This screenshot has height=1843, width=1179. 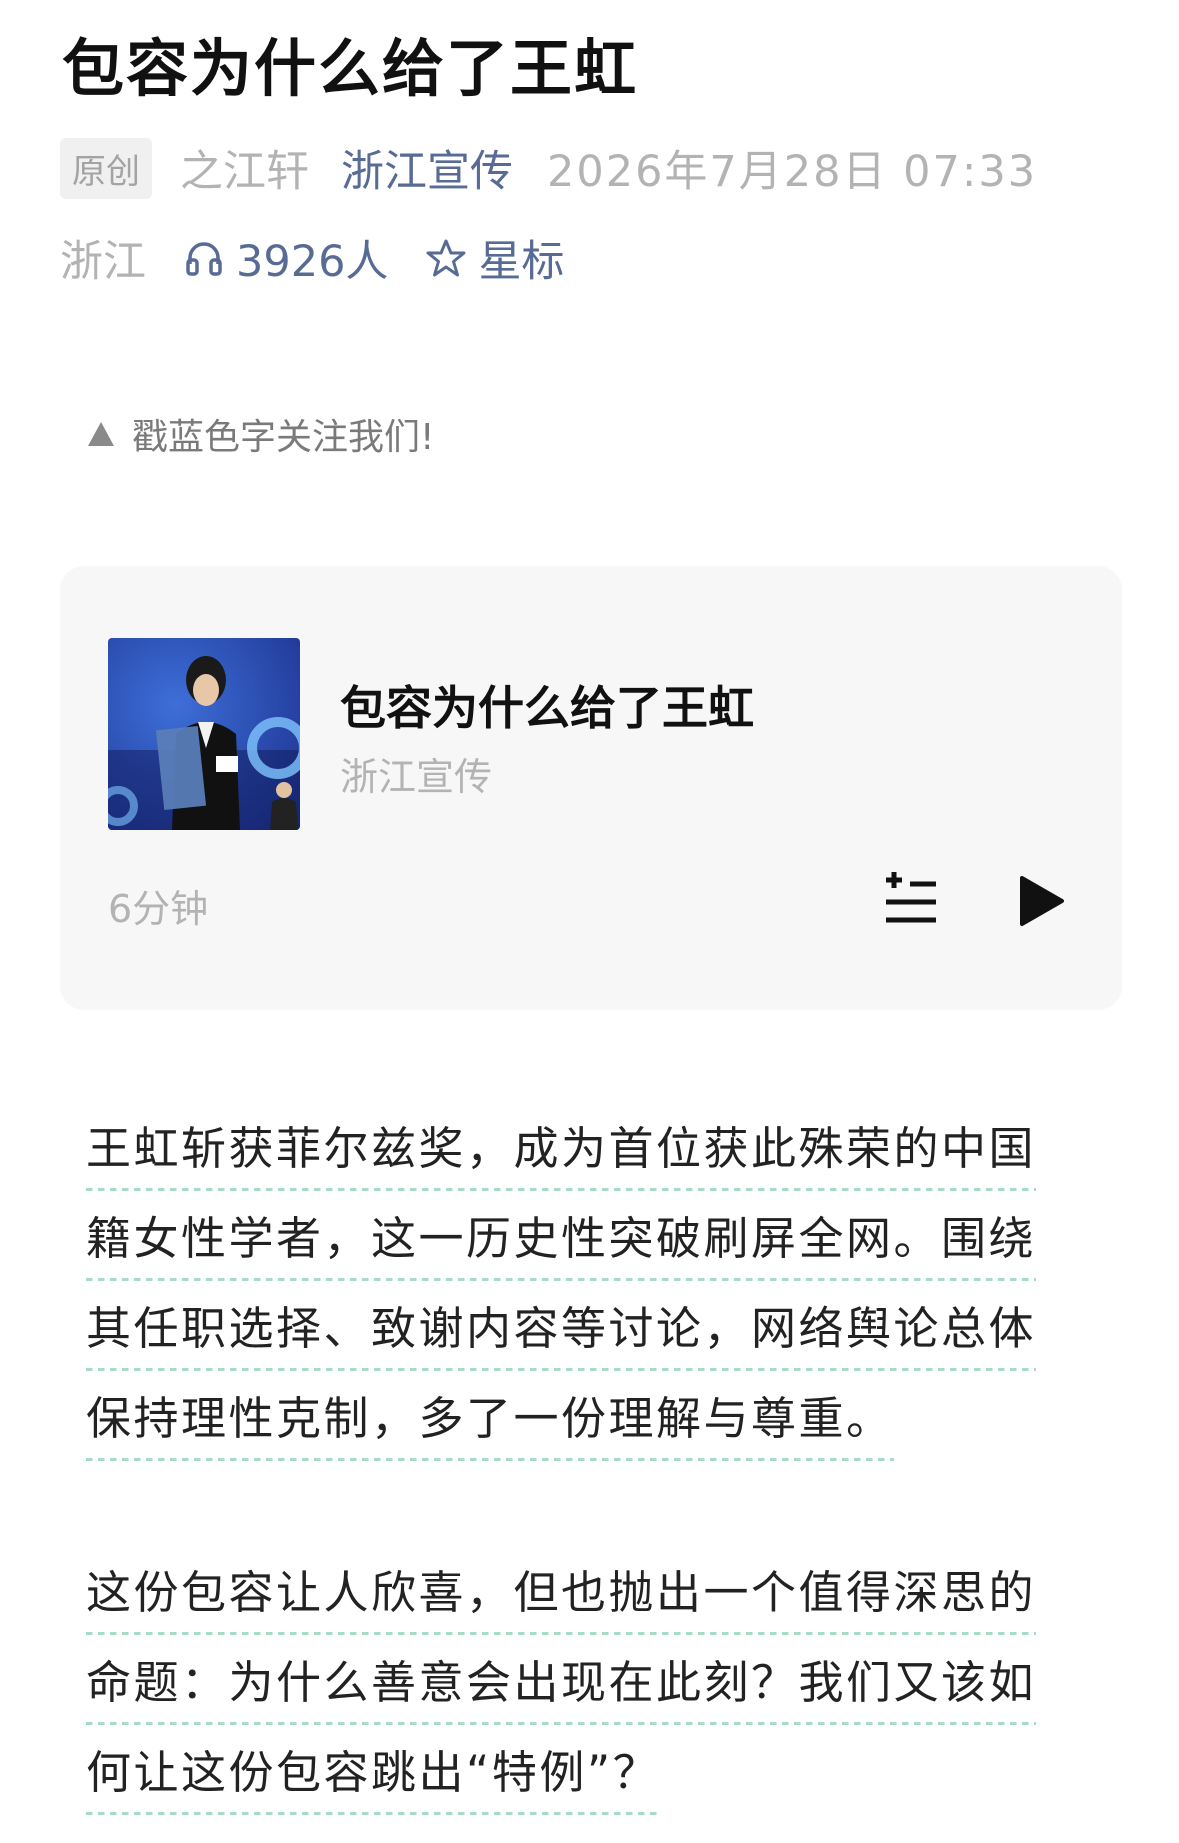 I want to click on original-badge: 原创, so click(x=106, y=168).